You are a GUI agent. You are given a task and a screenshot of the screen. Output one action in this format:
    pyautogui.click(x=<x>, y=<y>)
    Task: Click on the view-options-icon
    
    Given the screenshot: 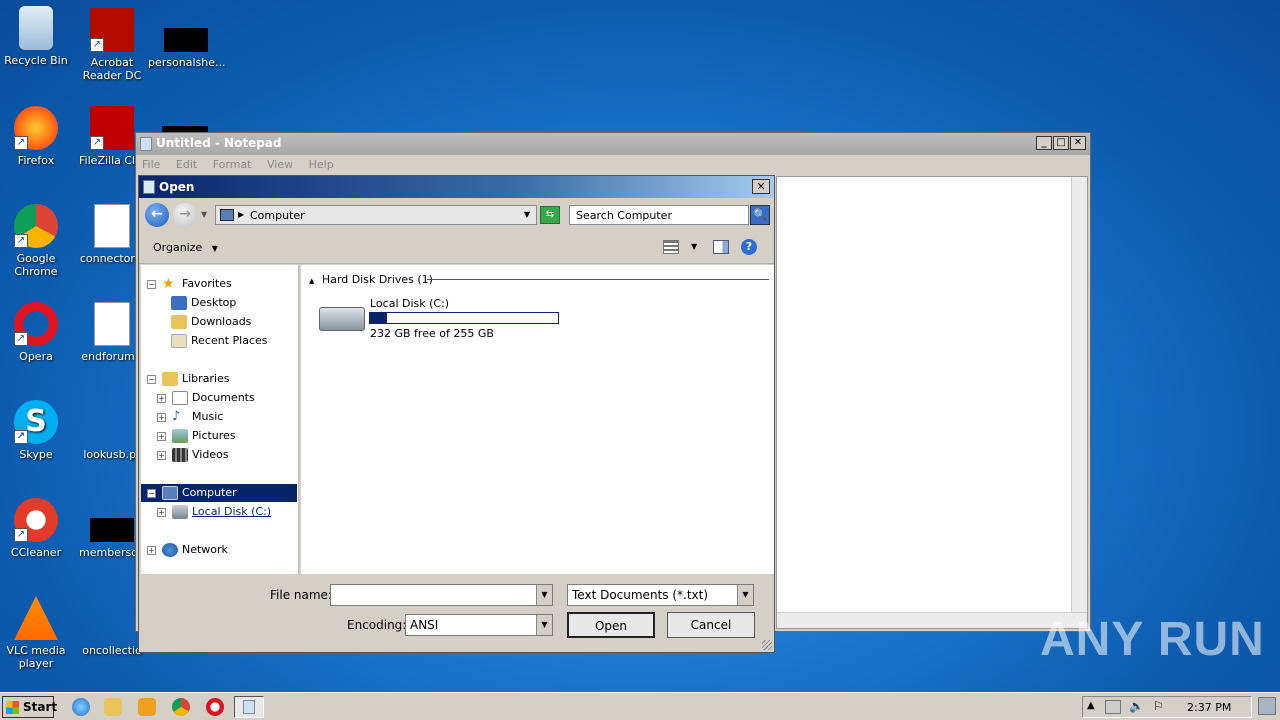 What is the action you would take?
    pyautogui.click(x=671, y=247)
    